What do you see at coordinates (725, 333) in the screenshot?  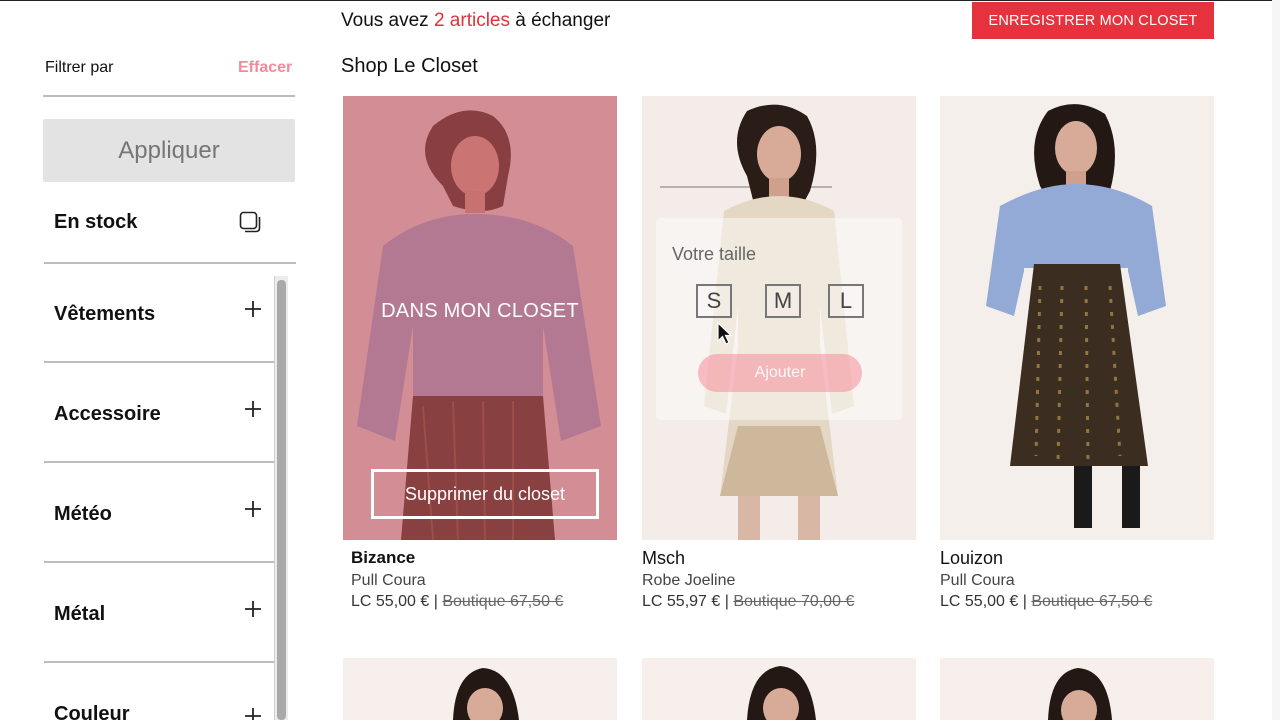 I see `mouse-cursor-icon` at bounding box center [725, 333].